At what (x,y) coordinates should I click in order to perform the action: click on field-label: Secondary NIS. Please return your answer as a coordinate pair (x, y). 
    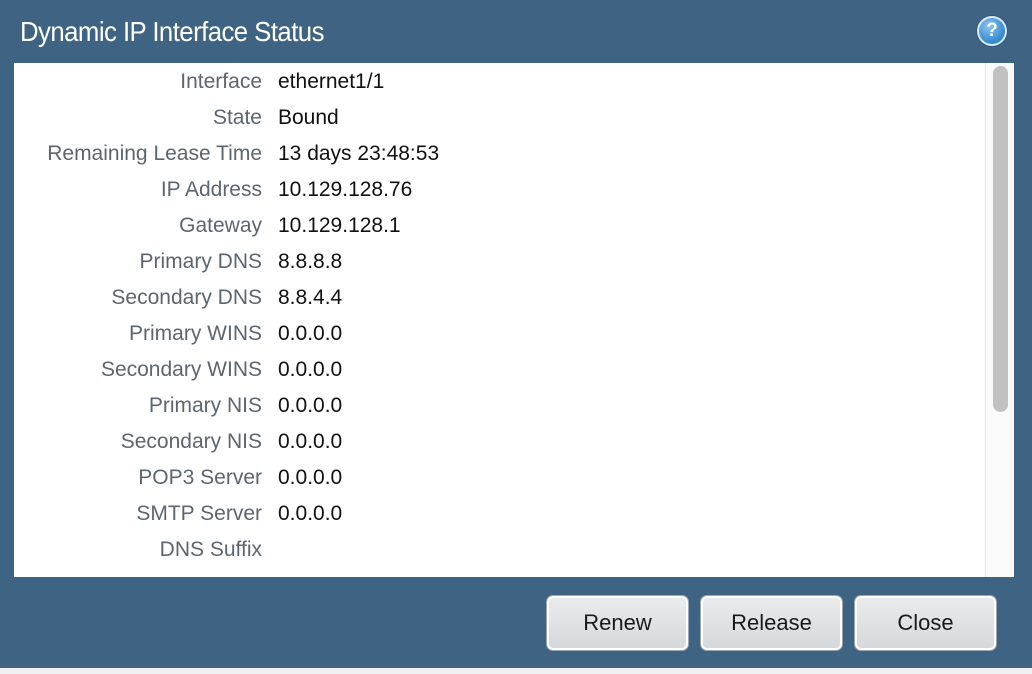
    Looking at the image, I should click on (191, 441).